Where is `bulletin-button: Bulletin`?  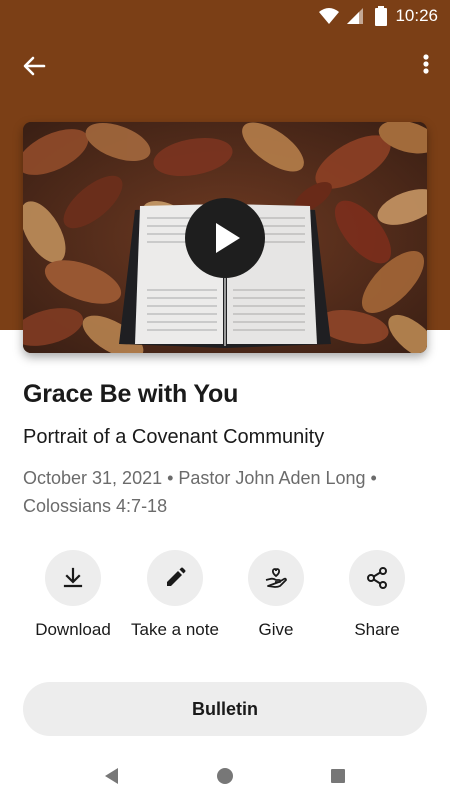
bulletin-button: Bulletin is located at coordinates (225, 709).